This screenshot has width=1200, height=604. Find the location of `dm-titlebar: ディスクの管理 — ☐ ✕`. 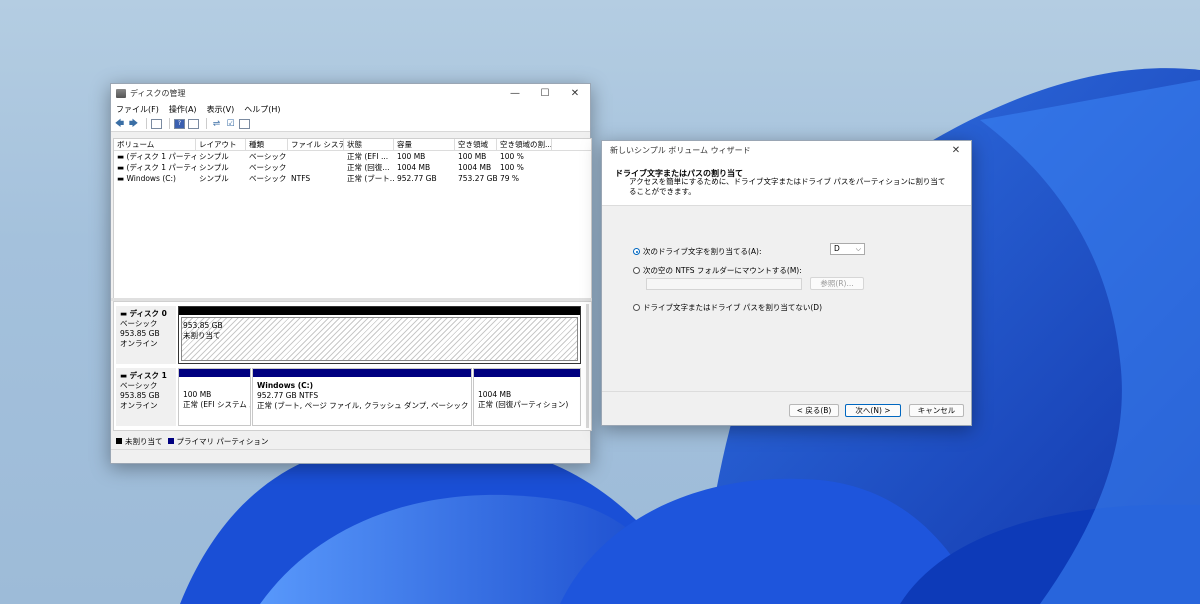

dm-titlebar: ディスクの管理 — ☐ ✕ is located at coordinates (350, 93).